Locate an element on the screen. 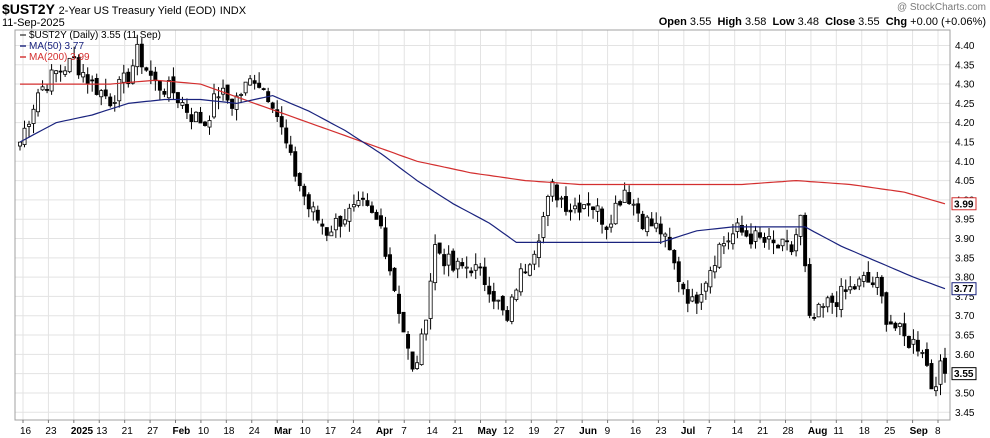  x-tick-label: 11 is located at coordinates (838, 431).